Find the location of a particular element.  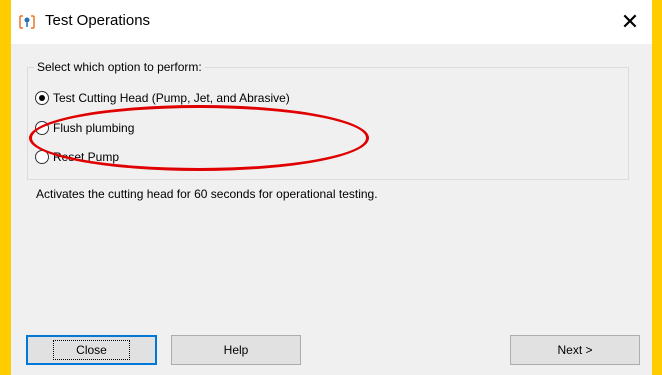

close-button-label: Close is located at coordinates (91, 350).